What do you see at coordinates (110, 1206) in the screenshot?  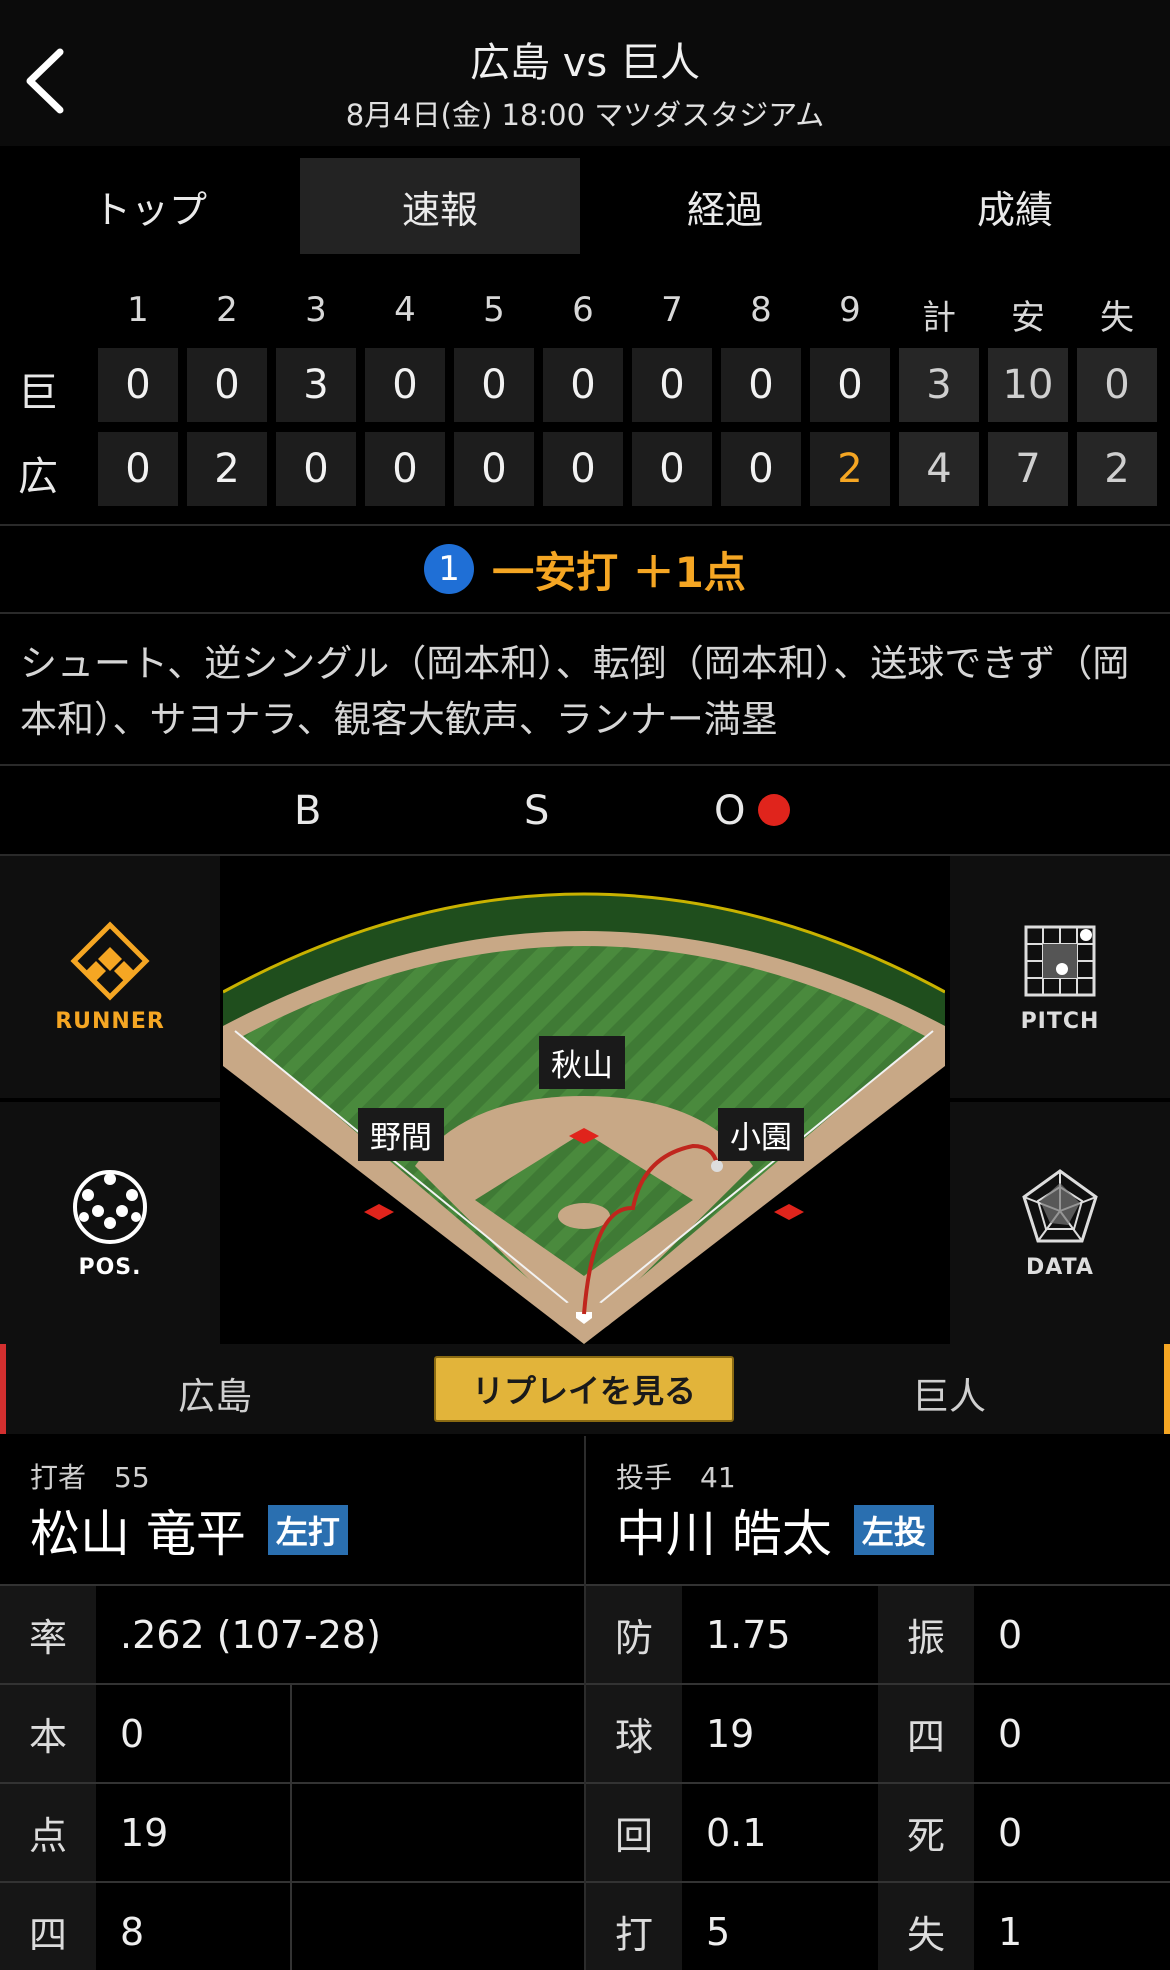 I see `positions-icon` at bounding box center [110, 1206].